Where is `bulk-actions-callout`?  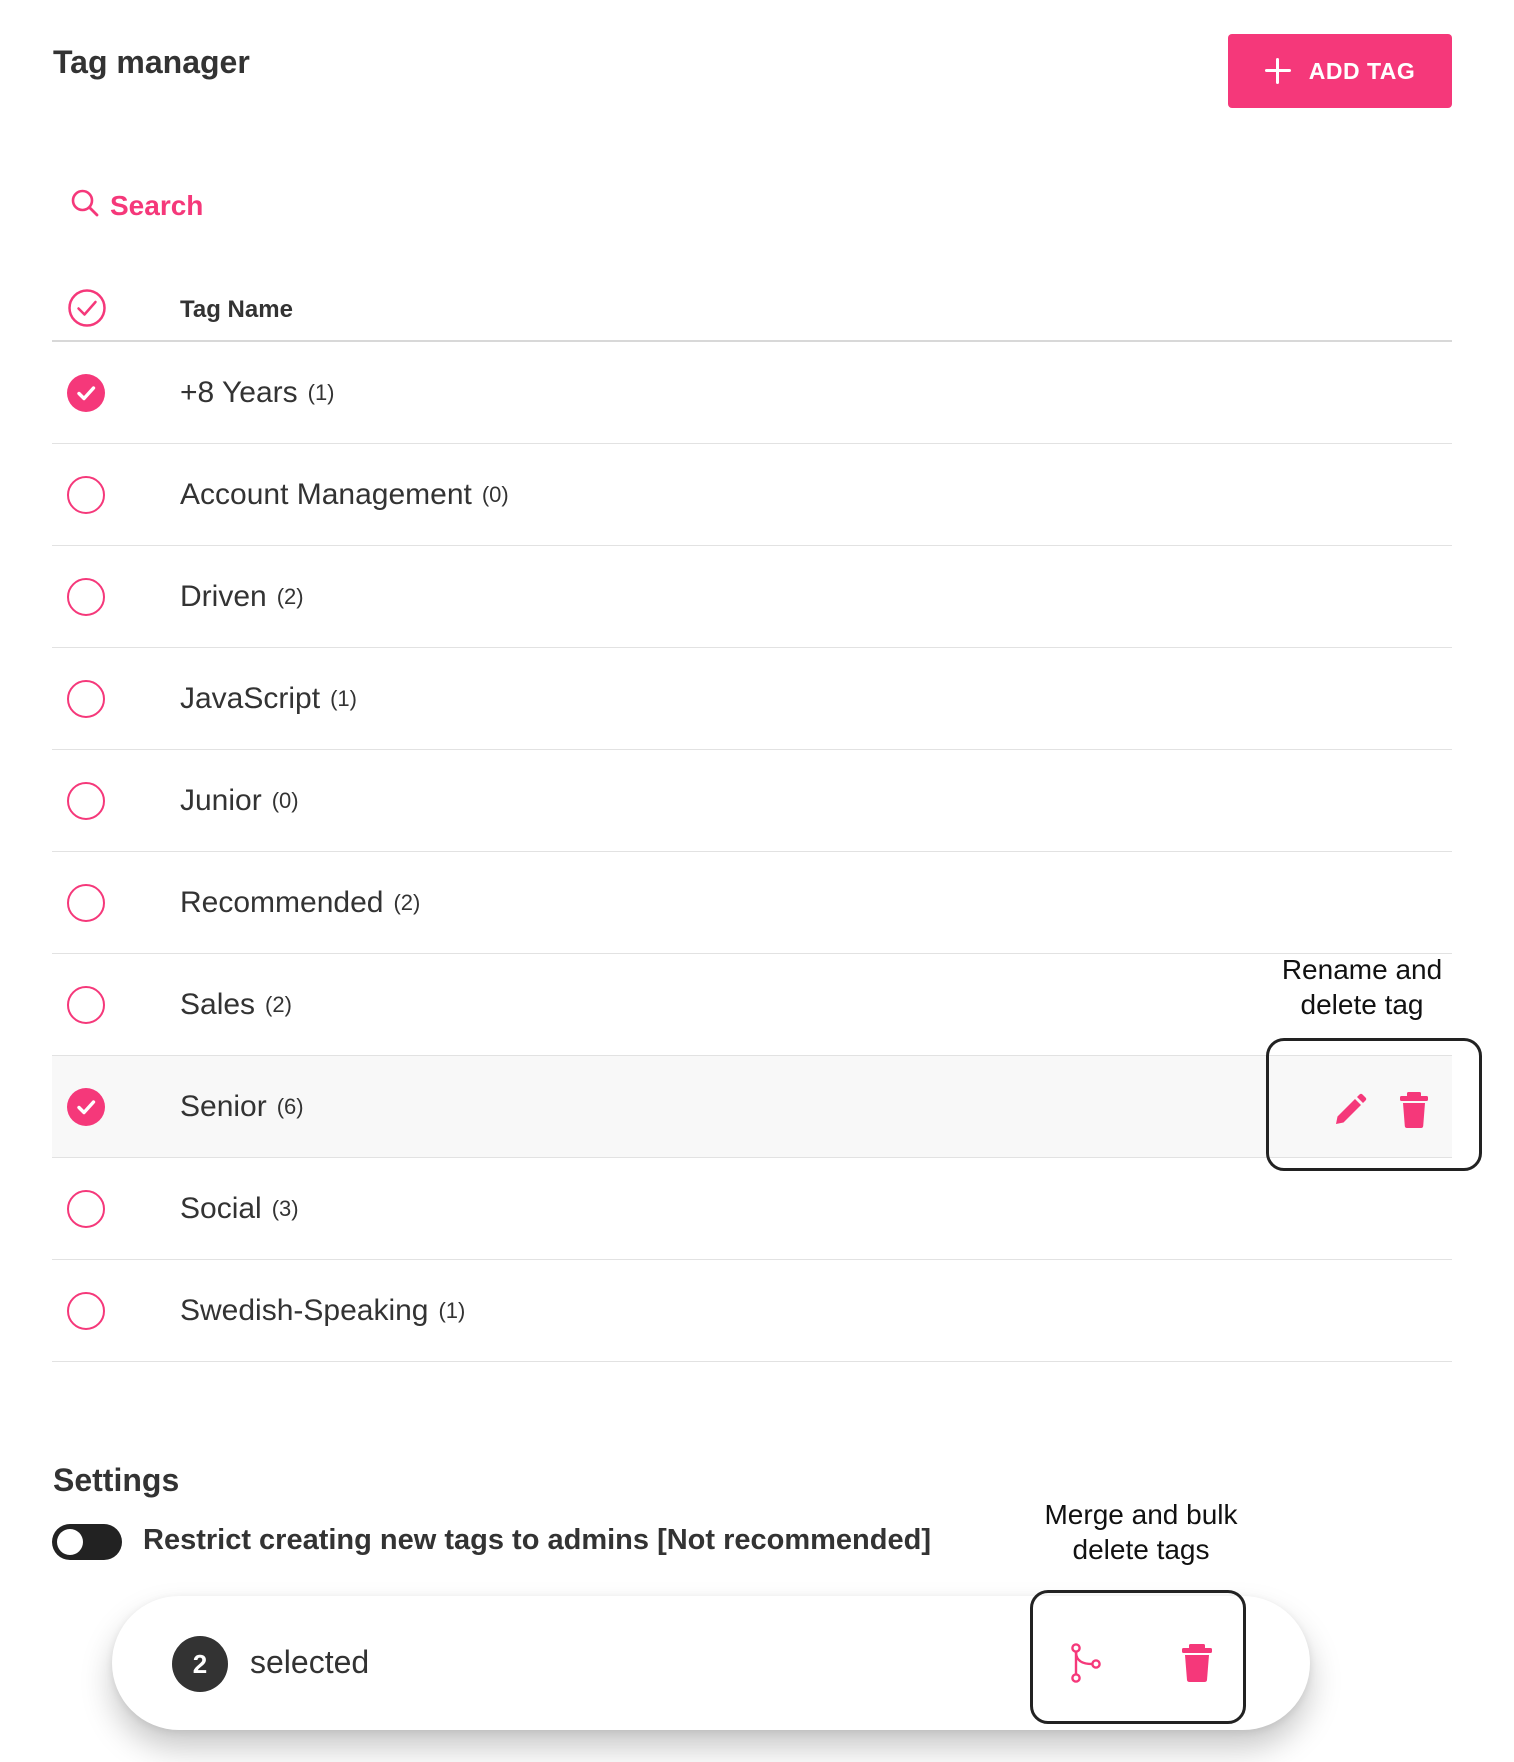 bulk-actions-callout is located at coordinates (1138, 1657).